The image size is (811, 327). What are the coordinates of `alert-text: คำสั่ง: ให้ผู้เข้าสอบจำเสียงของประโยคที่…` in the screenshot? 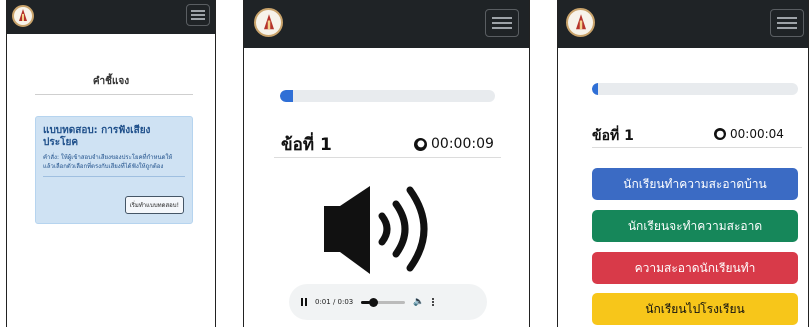 It's located at (108, 162).